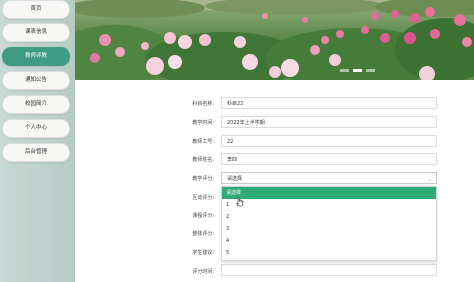  What do you see at coordinates (329, 205) in the screenshot?
I see `dropdown-option: 1` at bounding box center [329, 205].